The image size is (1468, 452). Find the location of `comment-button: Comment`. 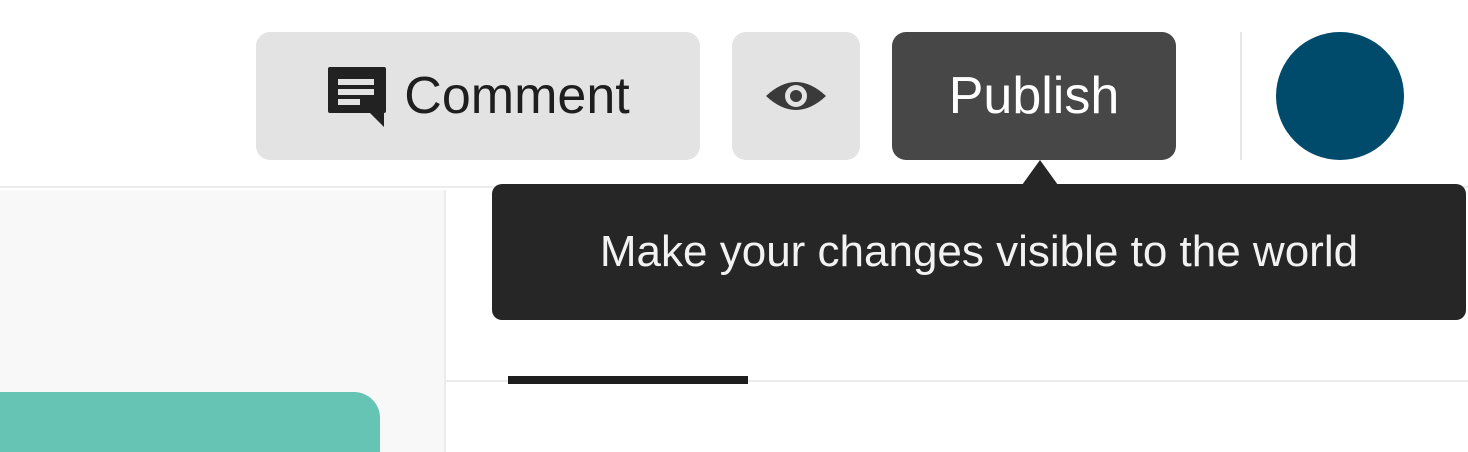

comment-button: Comment is located at coordinates (478, 96).